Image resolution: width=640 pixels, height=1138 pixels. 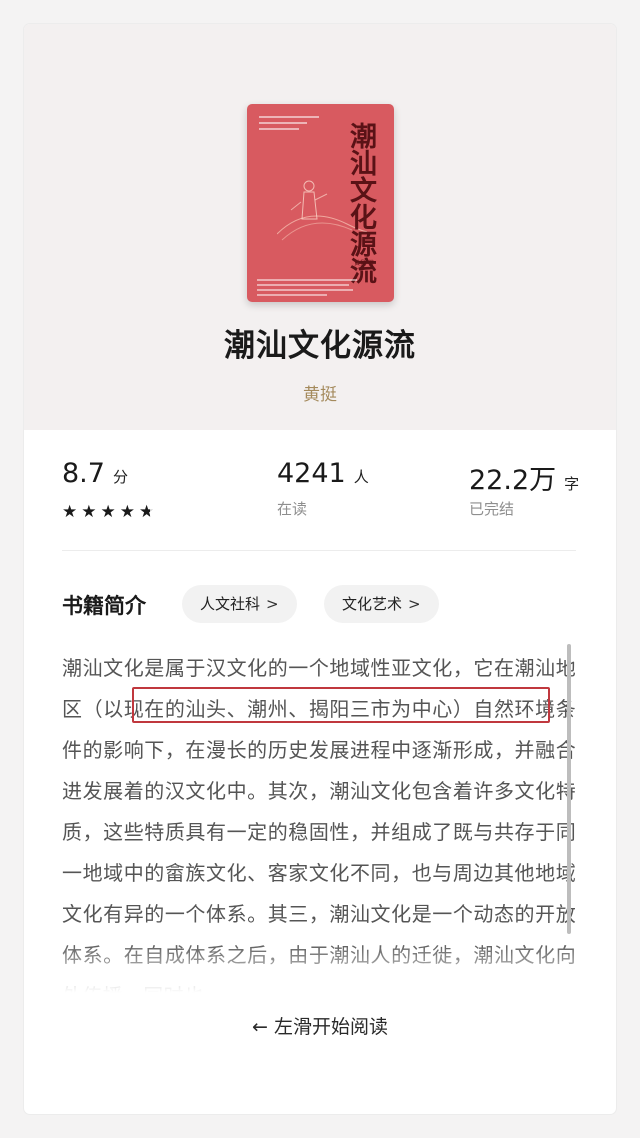 What do you see at coordinates (372, 604) in the screenshot?
I see `tag-label: 文化艺术` at bounding box center [372, 604].